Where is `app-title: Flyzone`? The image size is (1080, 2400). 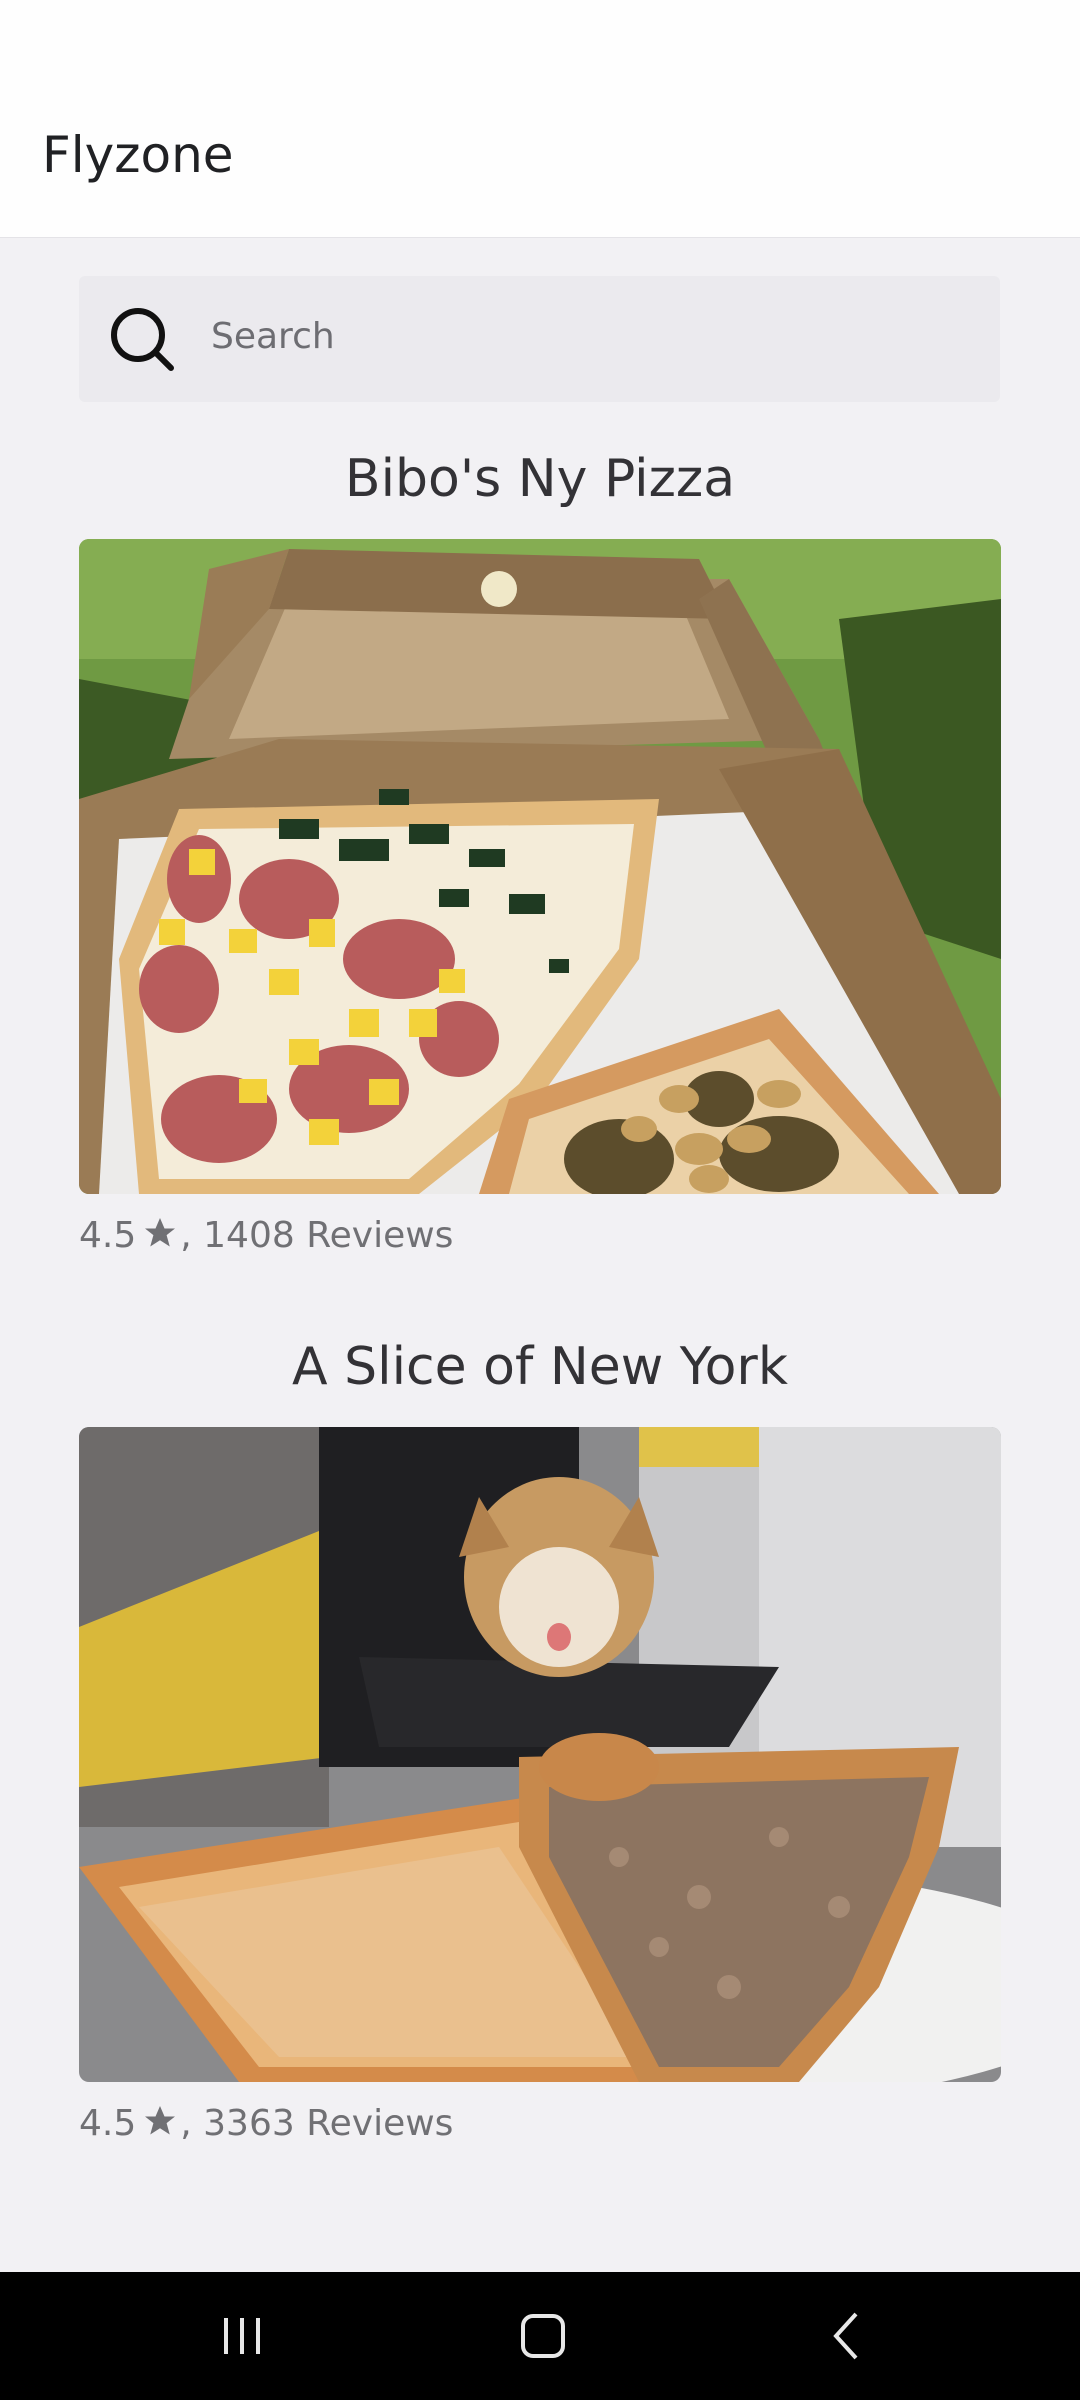 app-title: Flyzone is located at coordinates (138, 155).